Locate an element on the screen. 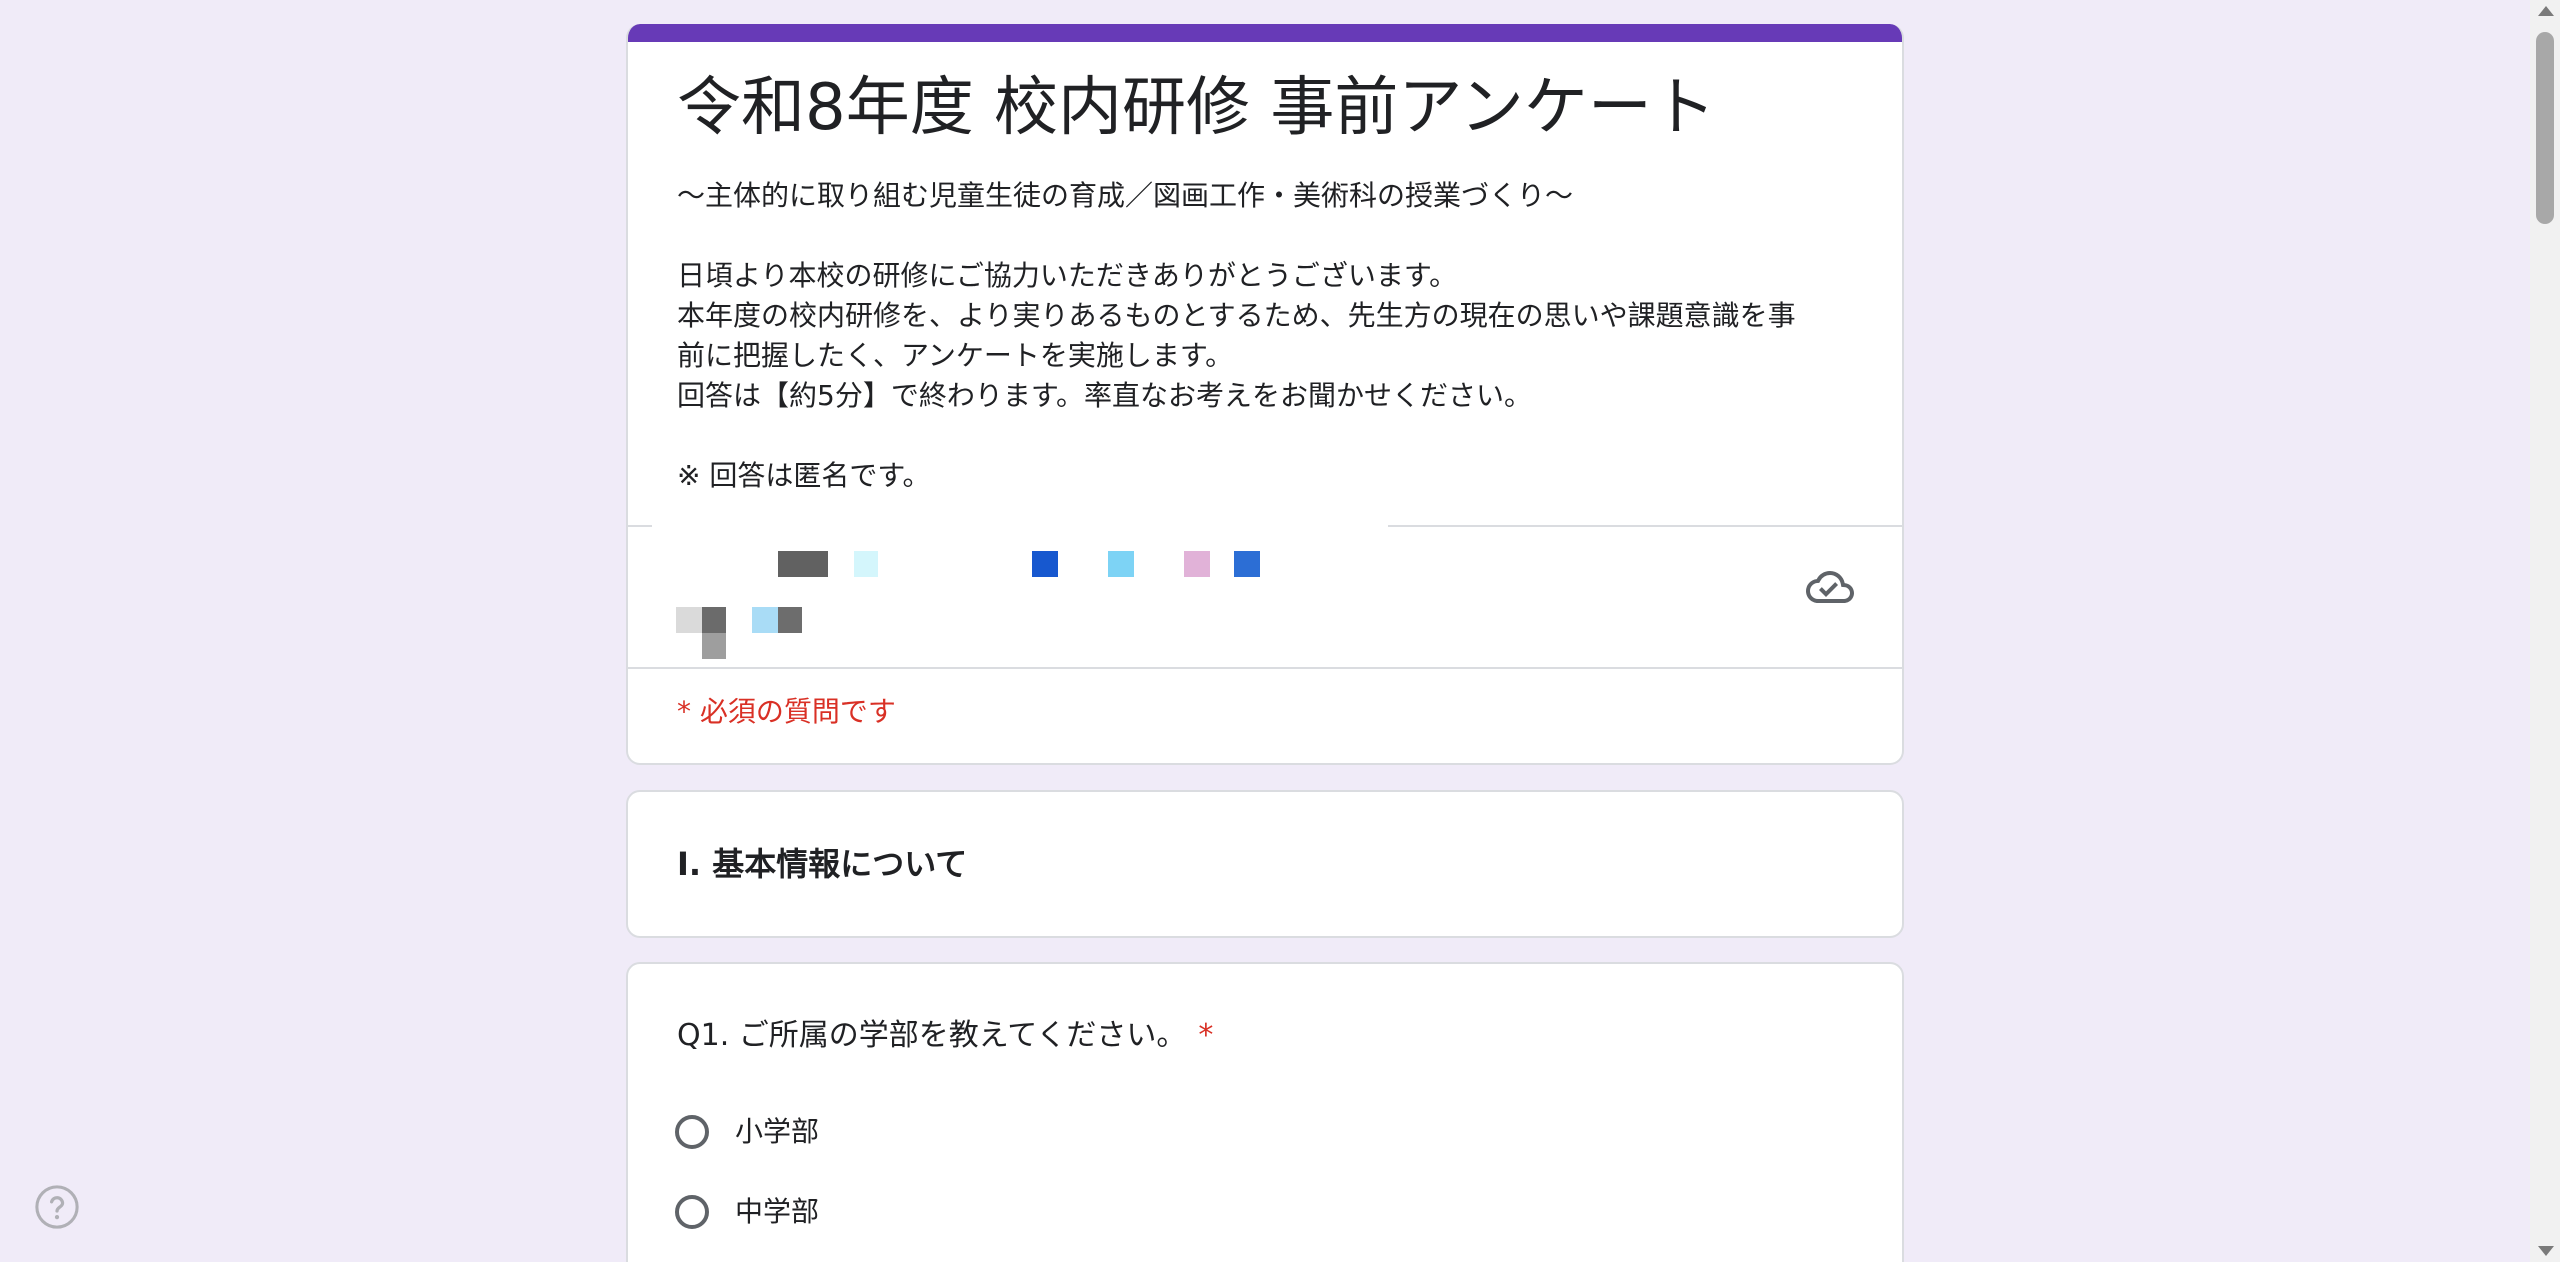 This screenshot has width=2560, height=1262. help-icon is located at coordinates (57, 1207).